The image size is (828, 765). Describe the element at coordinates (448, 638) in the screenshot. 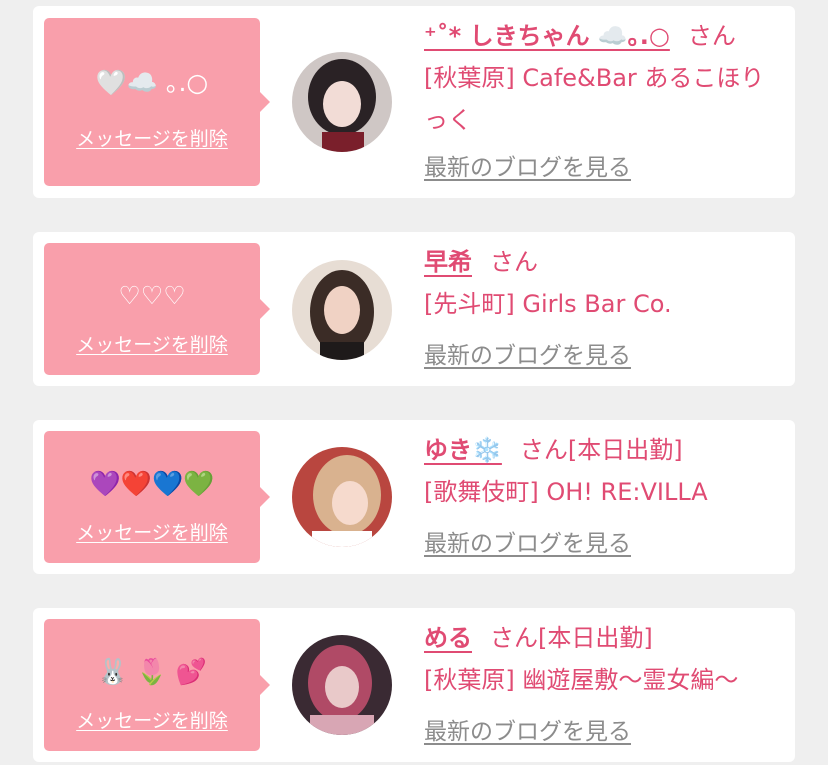

I see `cast-name-link: める` at that location.